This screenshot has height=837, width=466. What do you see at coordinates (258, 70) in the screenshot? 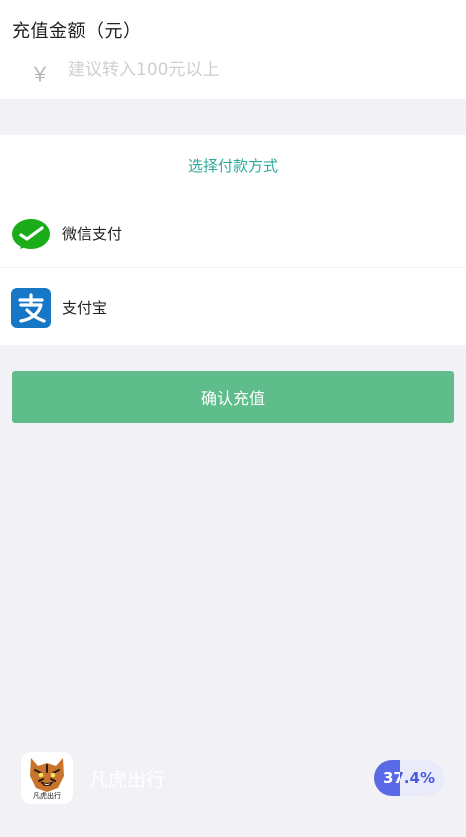
I see `amount-input` at bounding box center [258, 70].